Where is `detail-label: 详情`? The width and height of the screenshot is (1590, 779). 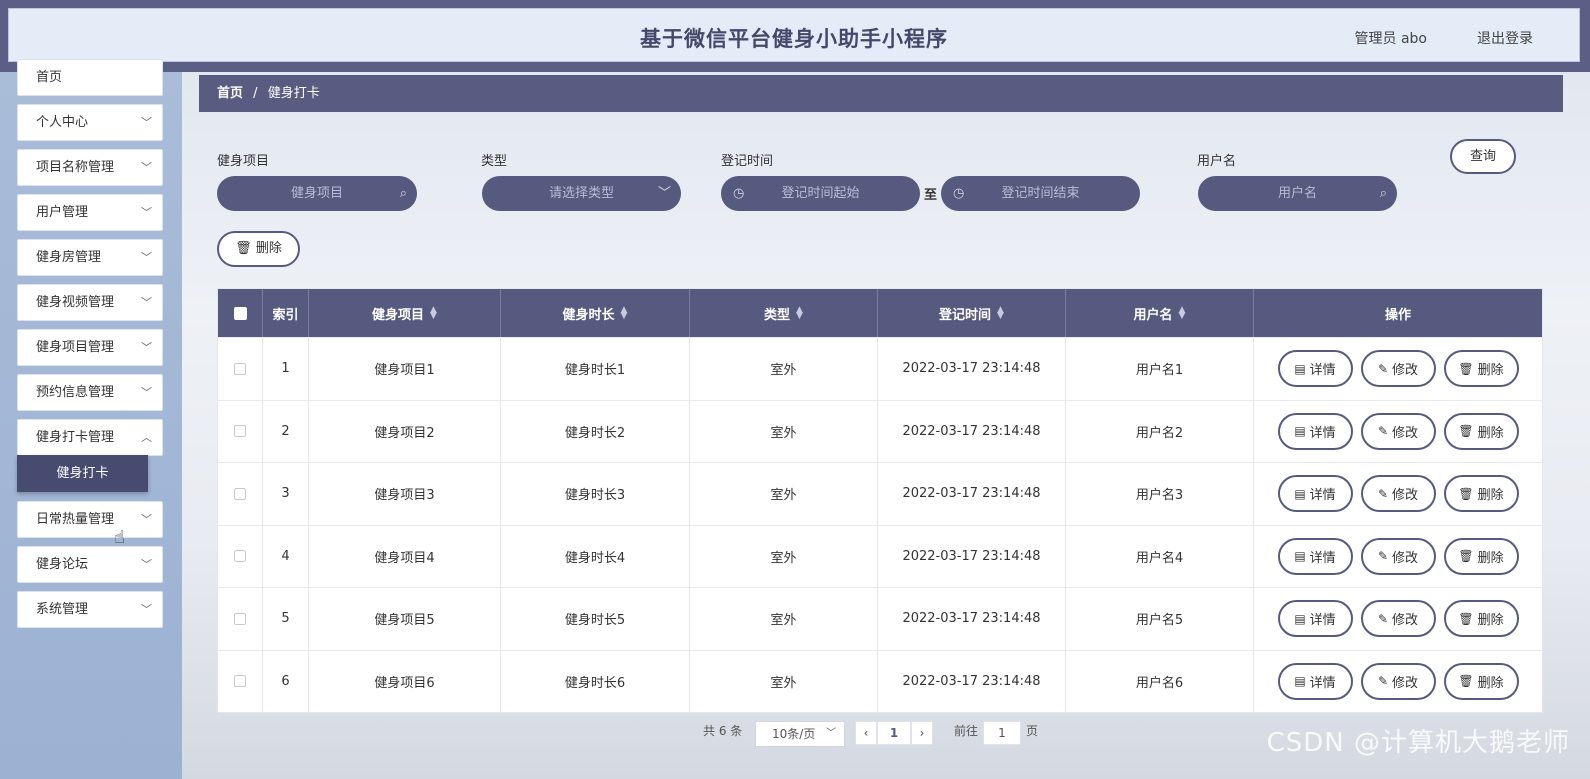 detail-label: 详情 is located at coordinates (1322, 371).